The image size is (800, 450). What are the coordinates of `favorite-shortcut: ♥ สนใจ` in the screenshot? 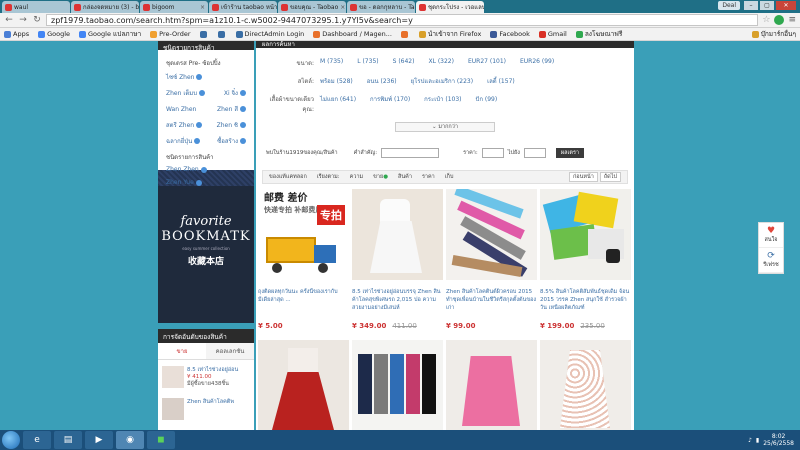 It's located at (771, 235).